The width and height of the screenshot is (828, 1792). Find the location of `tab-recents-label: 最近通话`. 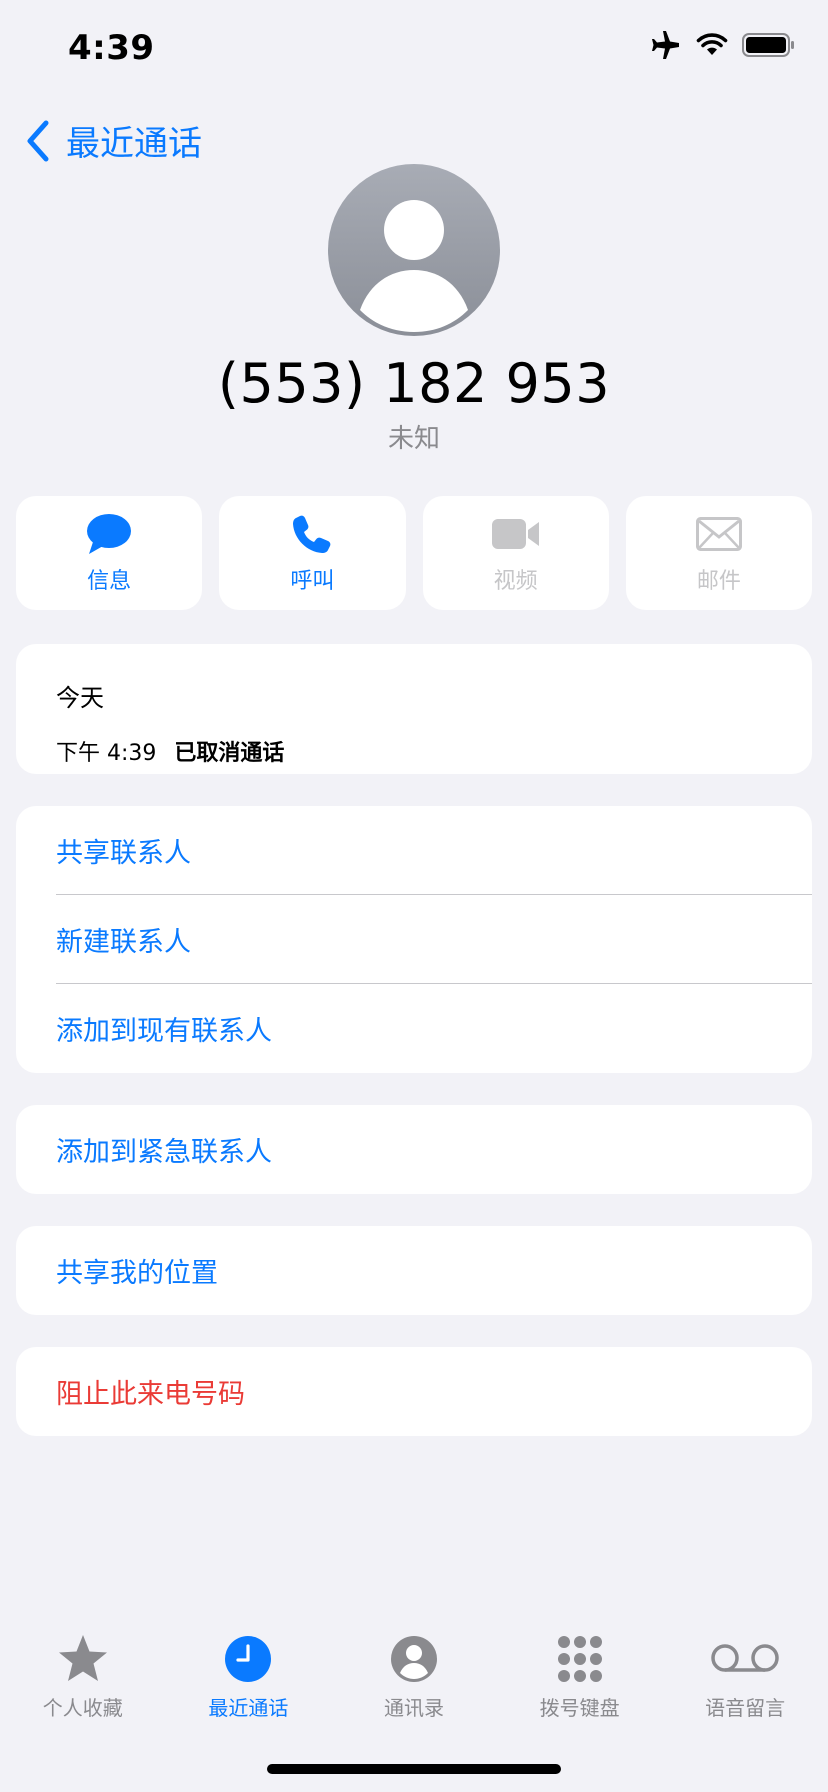

tab-recents-label: 最近通话 is located at coordinates (248, 1708).